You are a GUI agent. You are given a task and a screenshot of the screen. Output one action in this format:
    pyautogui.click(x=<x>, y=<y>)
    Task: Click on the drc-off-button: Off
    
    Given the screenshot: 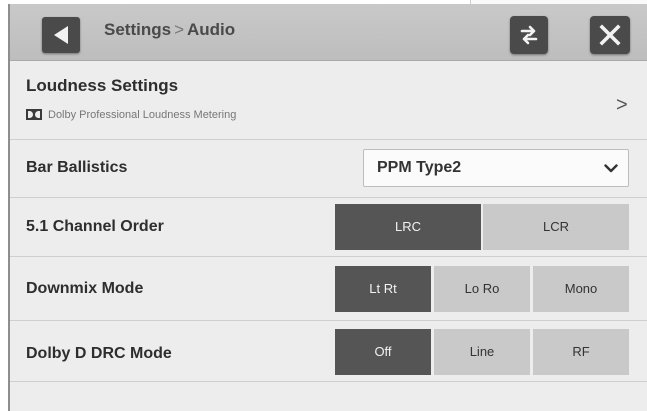 What is the action you would take?
    pyautogui.click(x=383, y=352)
    